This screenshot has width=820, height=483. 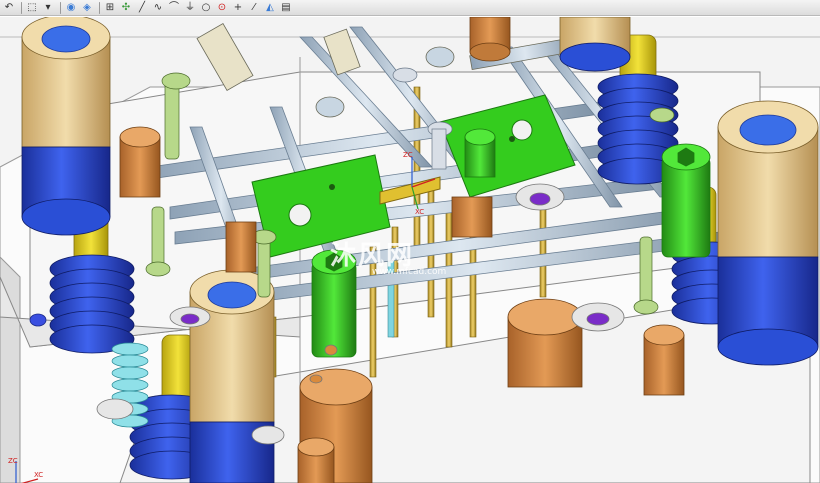 What do you see at coordinates (126, 7) in the screenshot?
I see `snap-point-icon: ✣` at bounding box center [126, 7].